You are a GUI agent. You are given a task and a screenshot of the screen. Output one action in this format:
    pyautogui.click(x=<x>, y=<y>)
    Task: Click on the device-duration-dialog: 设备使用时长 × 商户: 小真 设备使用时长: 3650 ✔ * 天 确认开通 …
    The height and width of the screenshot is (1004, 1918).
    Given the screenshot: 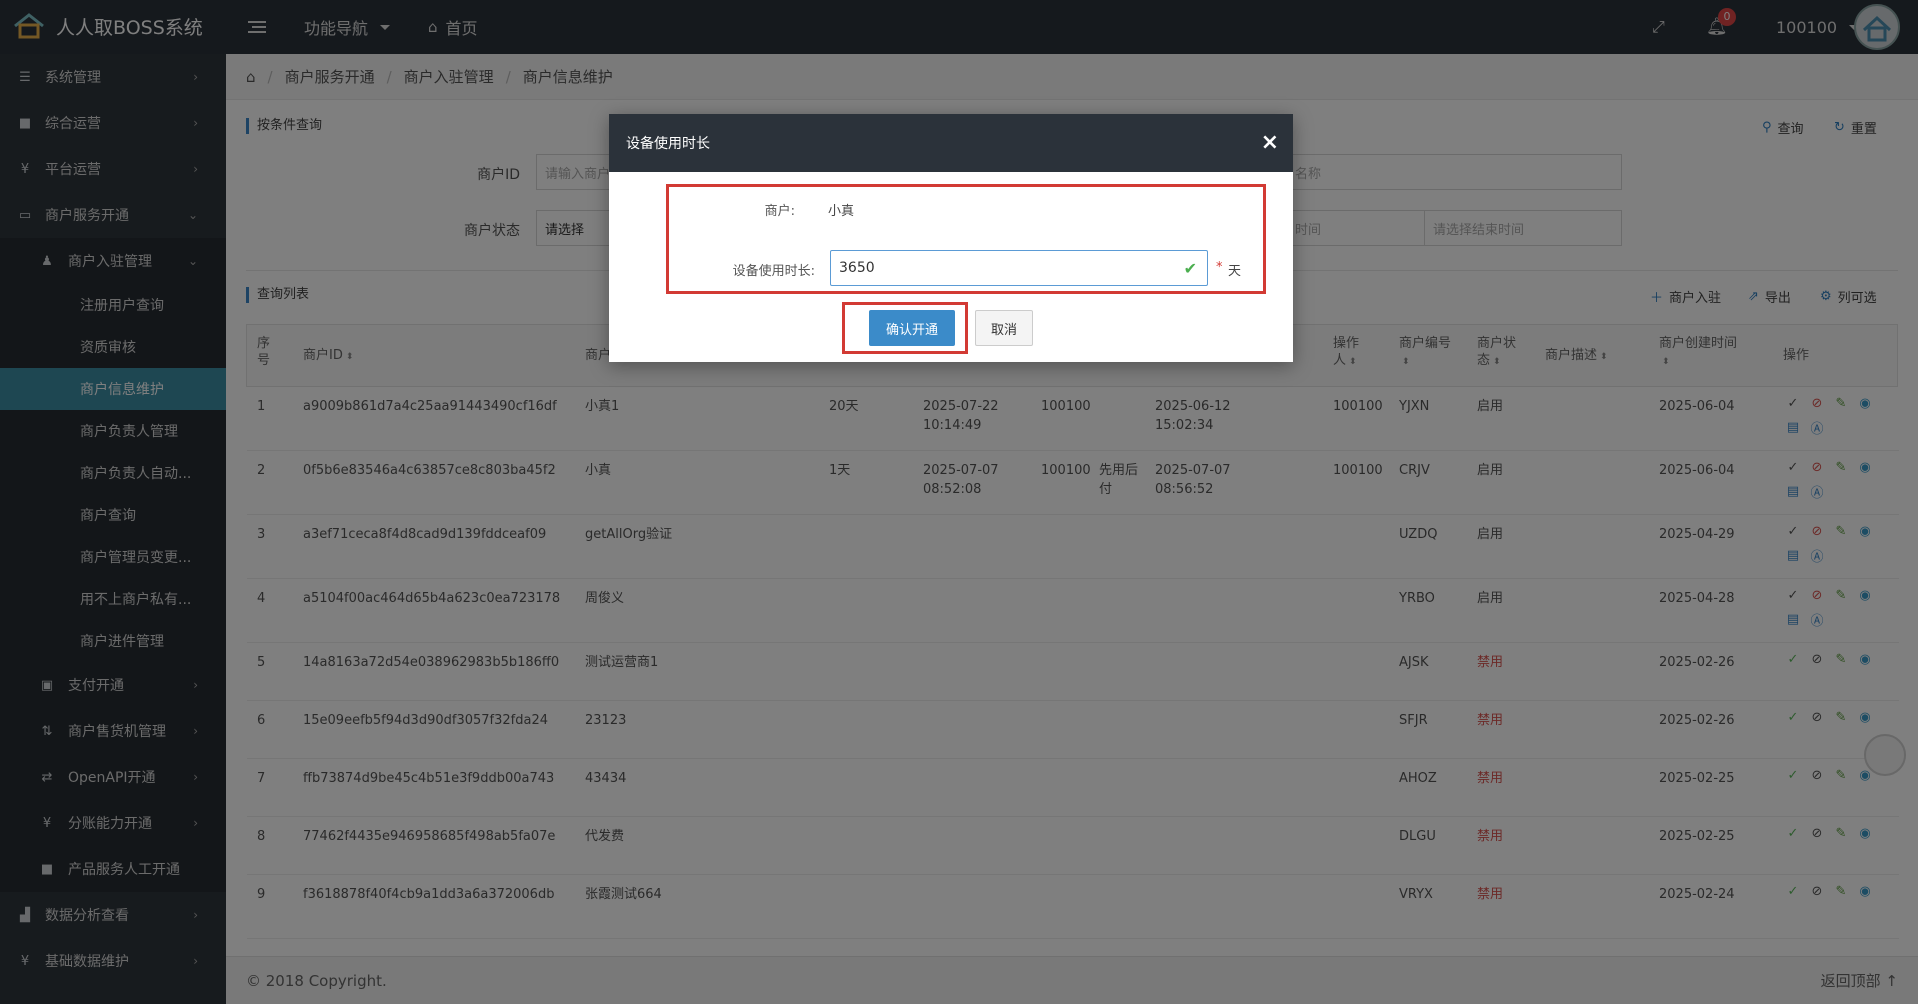 What is the action you would take?
    pyautogui.click(x=951, y=238)
    